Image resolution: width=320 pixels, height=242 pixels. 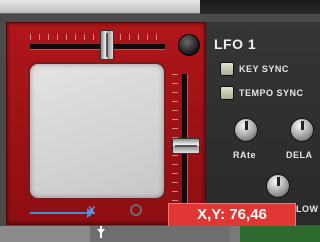 What do you see at coordinates (92, 211) in the screenshot?
I see `x-axis-label: X` at bounding box center [92, 211].